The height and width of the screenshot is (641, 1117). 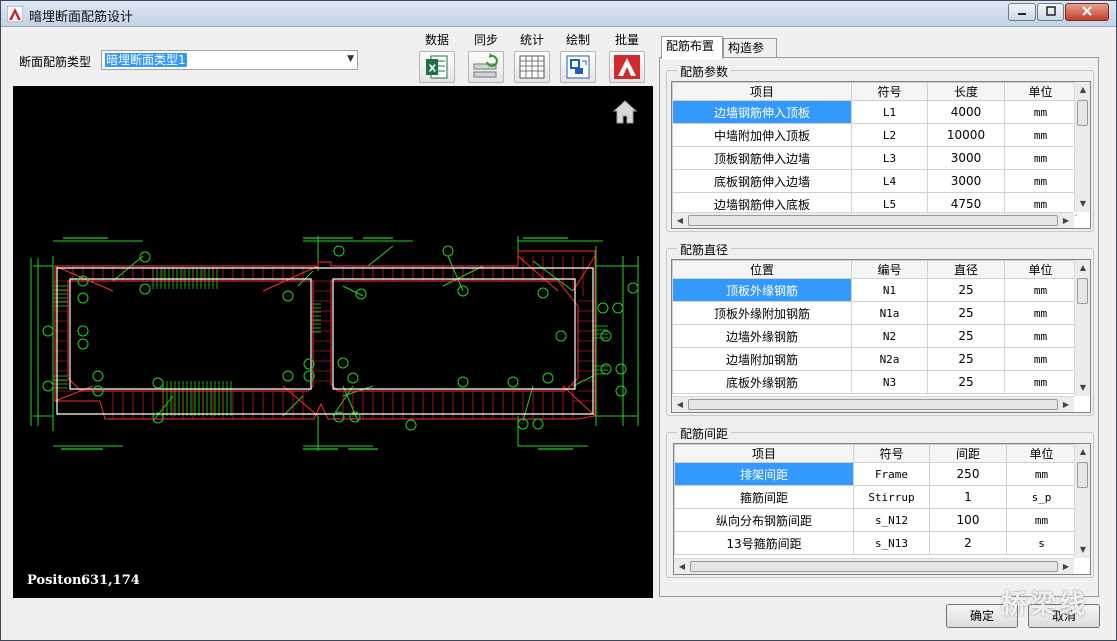 What do you see at coordinates (968, 474) in the screenshot?
I see `table-cell: 250` at bounding box center [968, 474].